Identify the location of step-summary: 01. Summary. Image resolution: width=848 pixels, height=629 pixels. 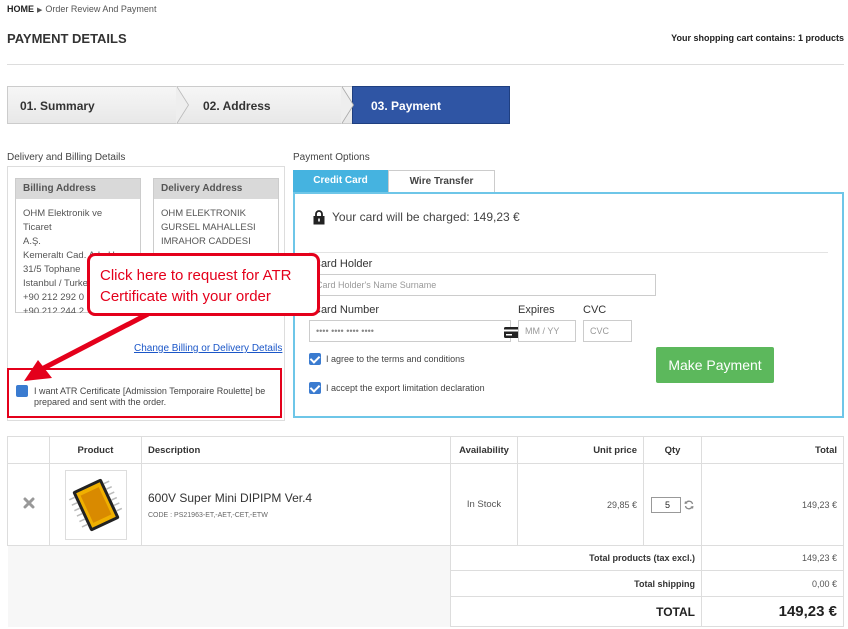
(97, 105).